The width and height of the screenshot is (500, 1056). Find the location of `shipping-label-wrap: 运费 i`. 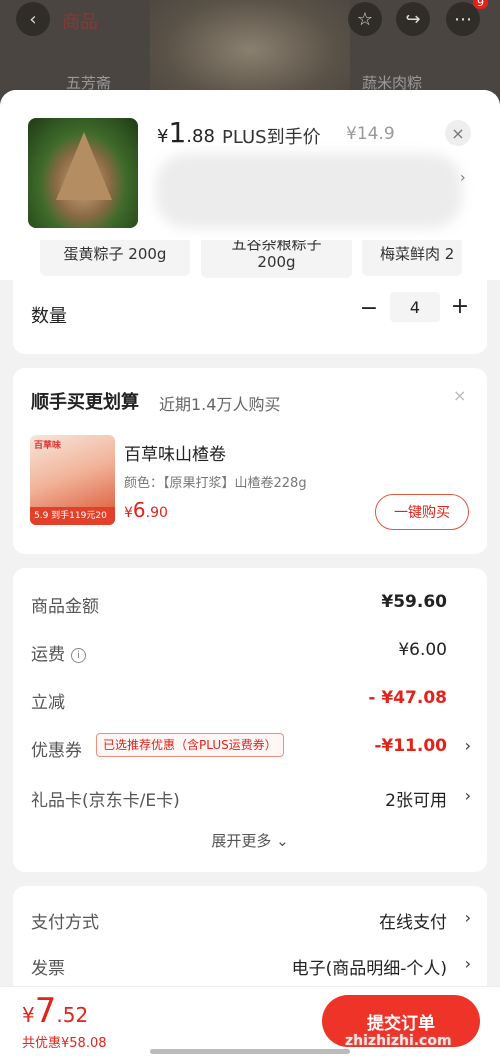

shipping-label-wrap: 运费 i is located at coordinates (58, 652).